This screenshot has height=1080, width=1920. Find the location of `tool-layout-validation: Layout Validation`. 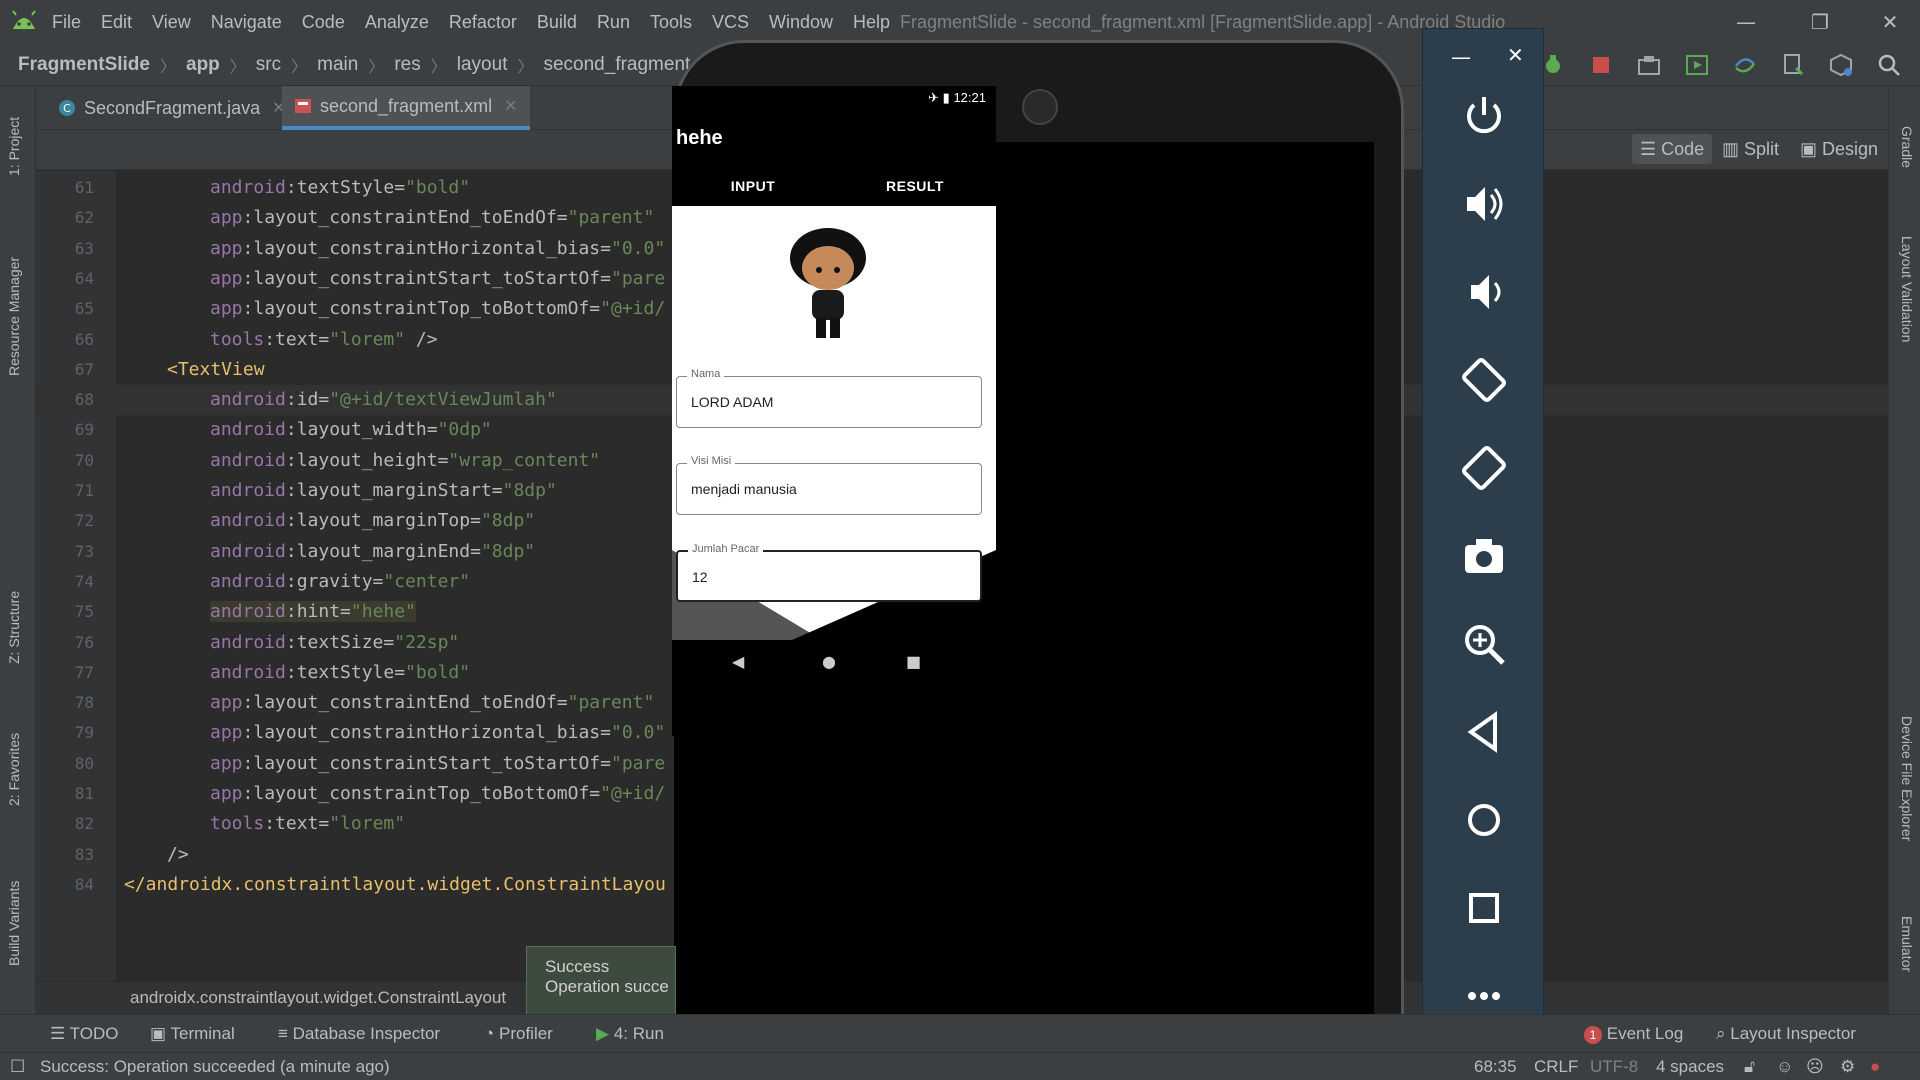

tool-layout-validation: Layout Validation is located at coordinates (1907, 289).